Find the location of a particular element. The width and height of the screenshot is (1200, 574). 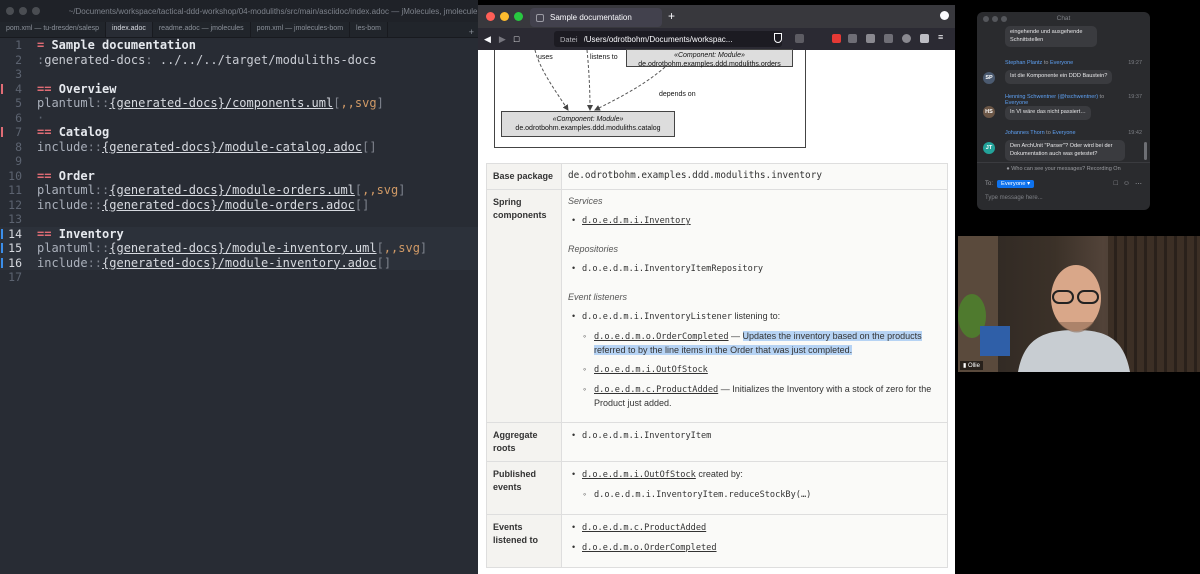

service-link: d.o.e.d.m.i.Inventory is located at coordinates (636, 221).